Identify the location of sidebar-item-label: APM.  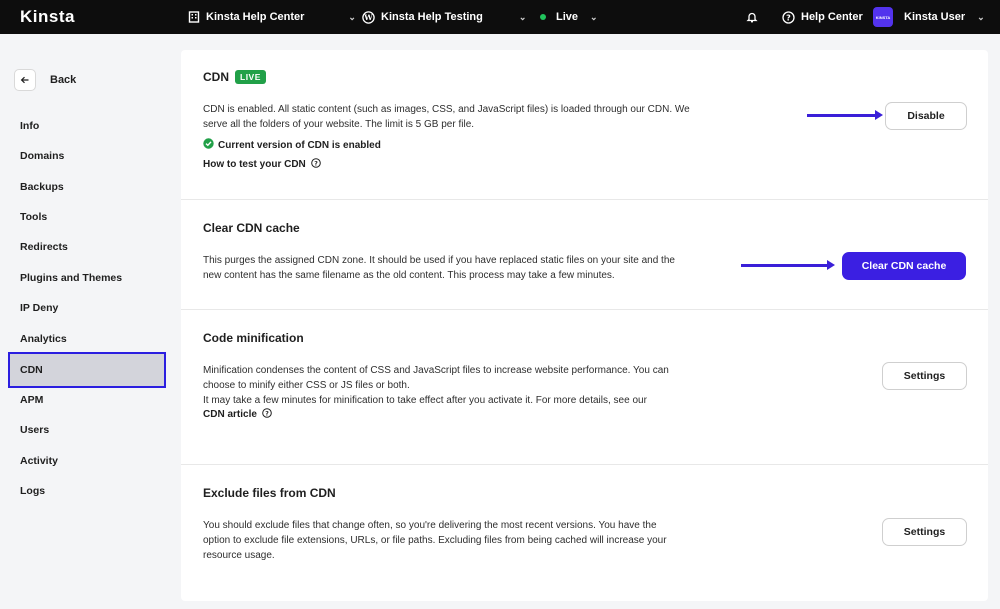
(32, 400).